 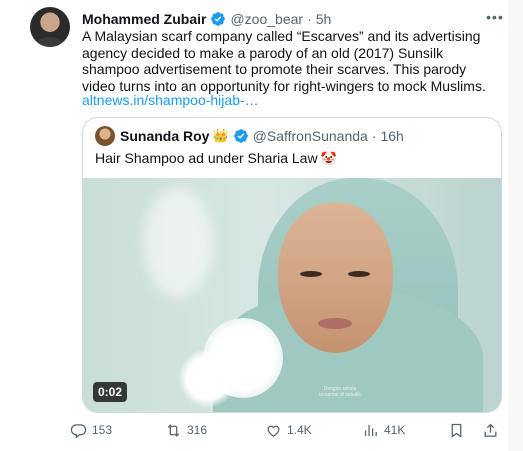 I want to click on repost-button: 316, so click(x=186, y=430).